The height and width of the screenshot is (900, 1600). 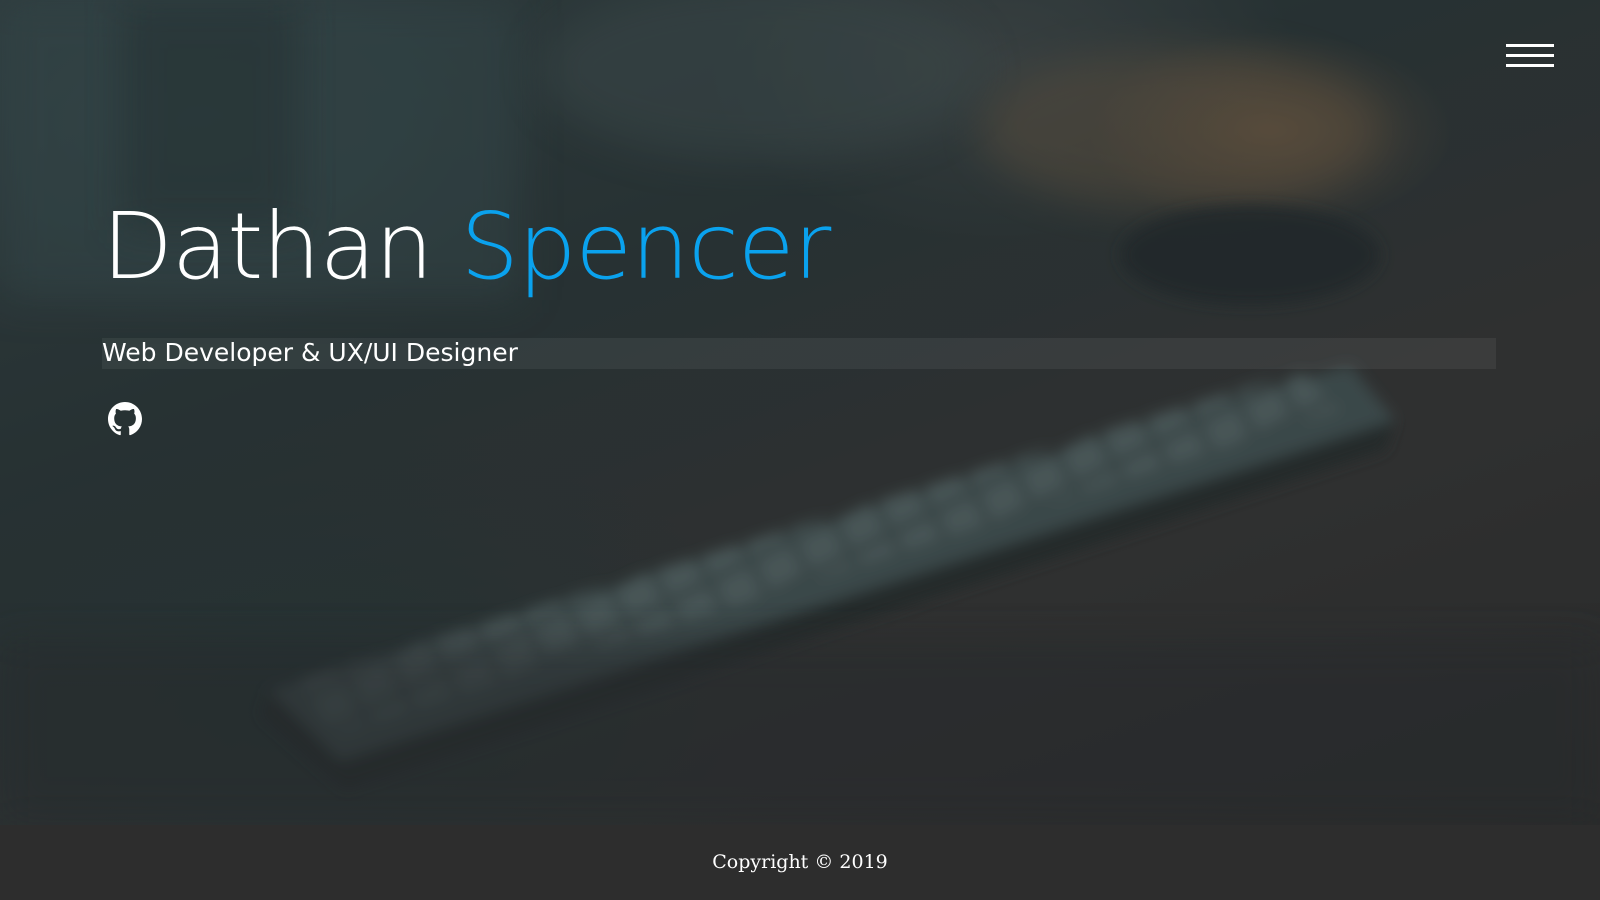 What do you see at coordinates (646, 246) in the screenshot?
I see `name-last: Spencer` at bounding box center [646, 246].